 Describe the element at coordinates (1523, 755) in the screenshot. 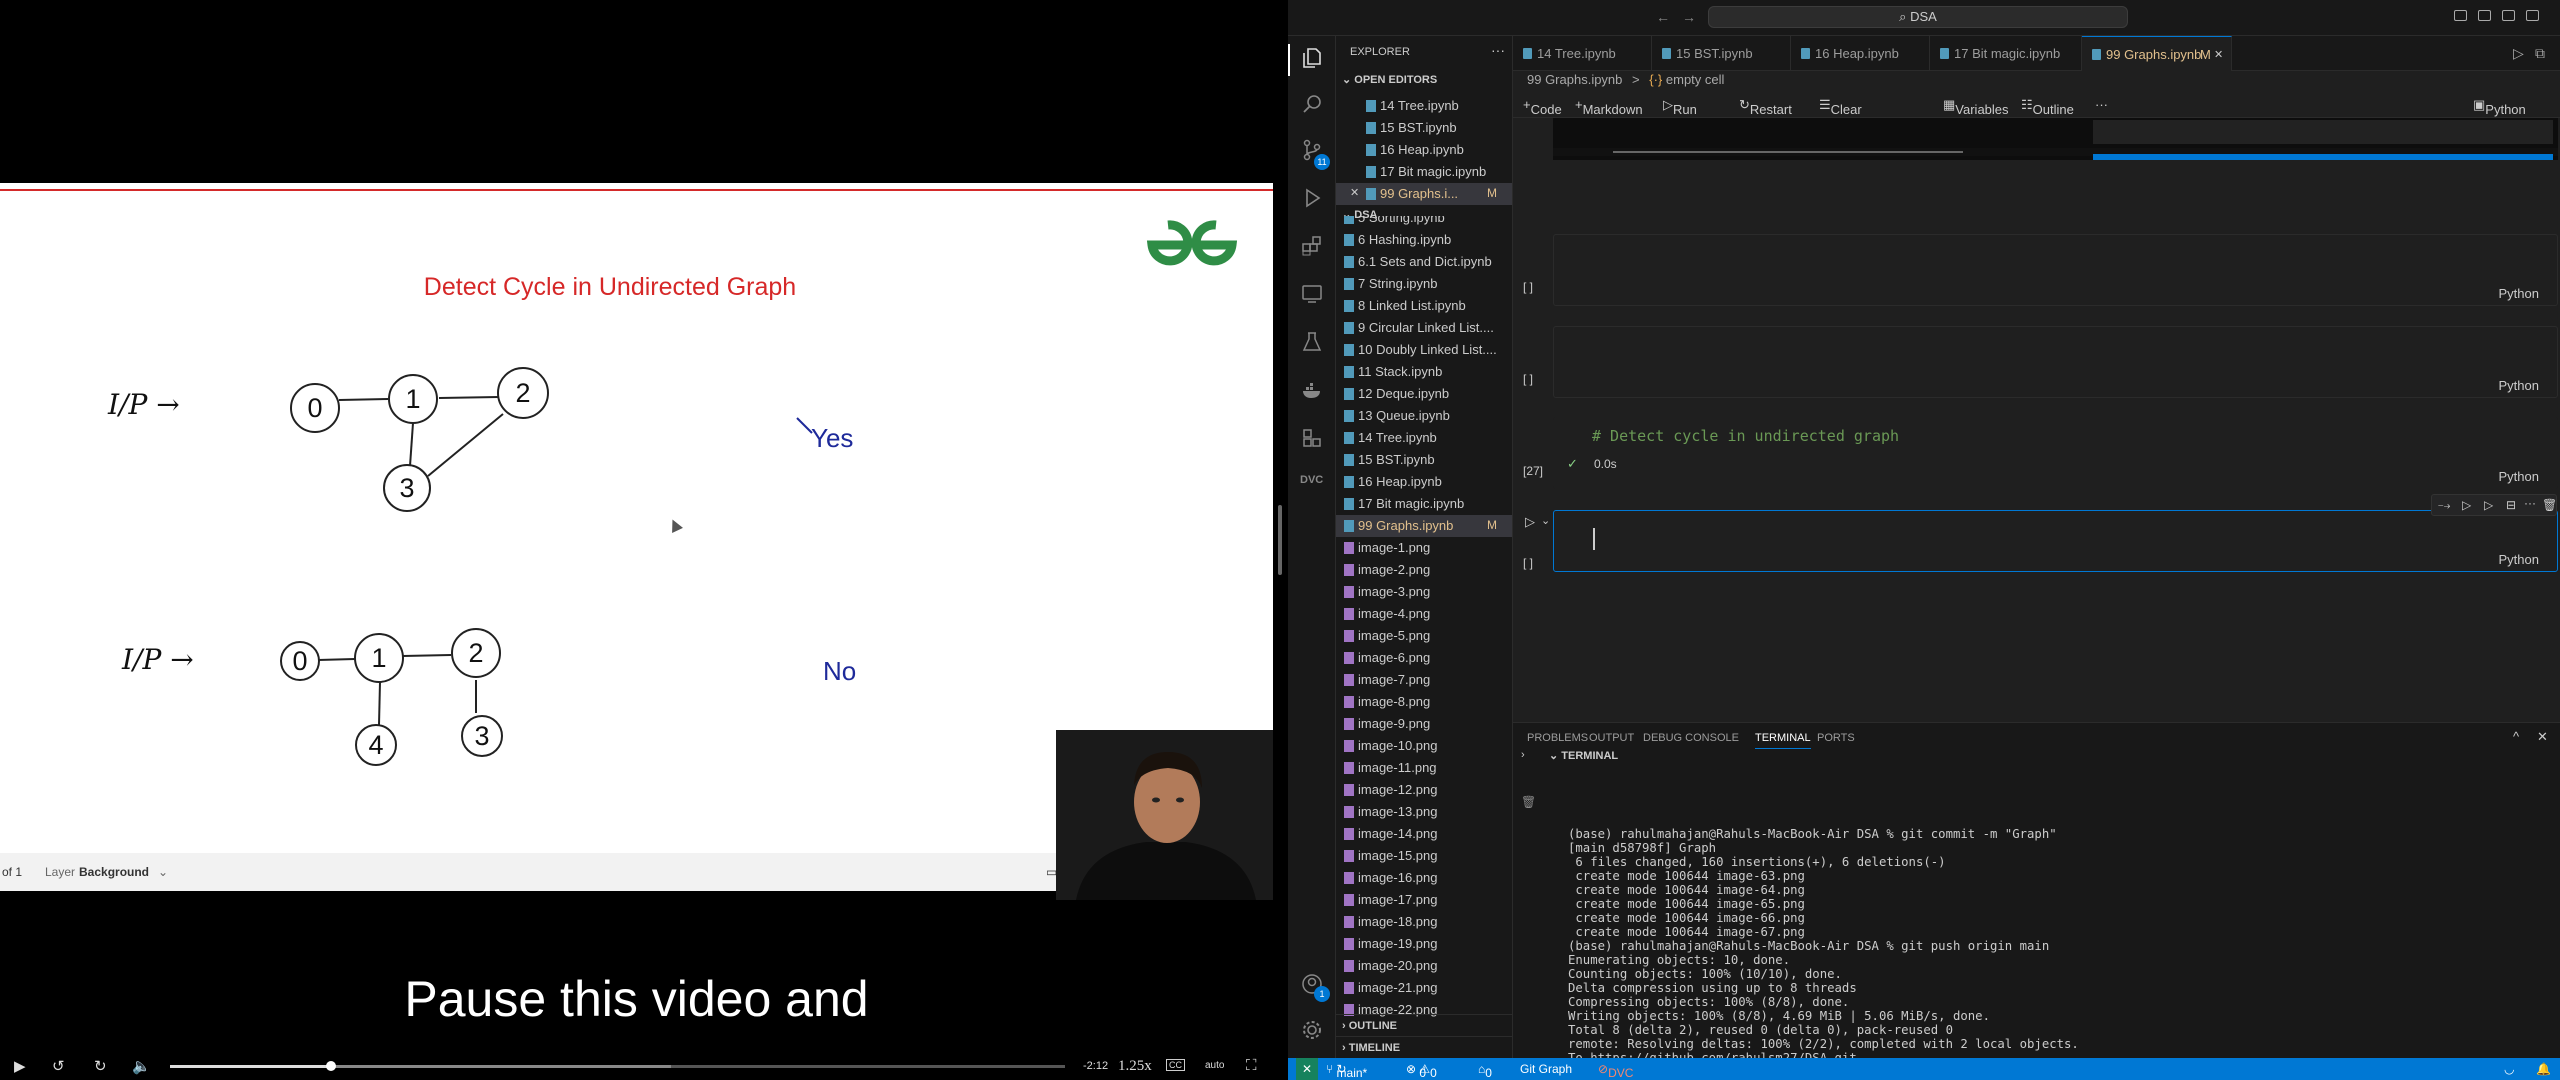

I see `terminal-chevron-icon: ›` at that location.